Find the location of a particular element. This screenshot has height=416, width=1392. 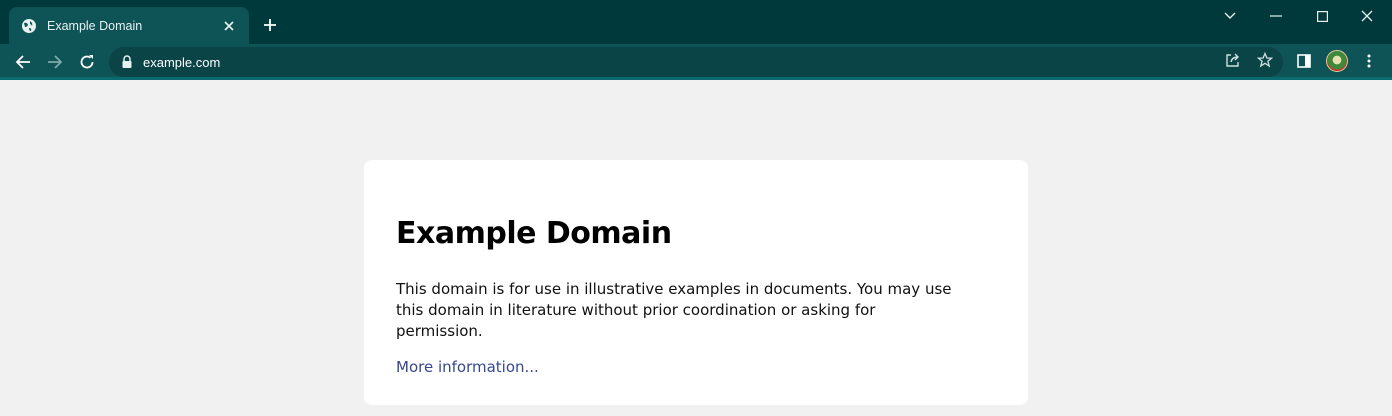

profile-avatar is located at coordinates (1337, 61).